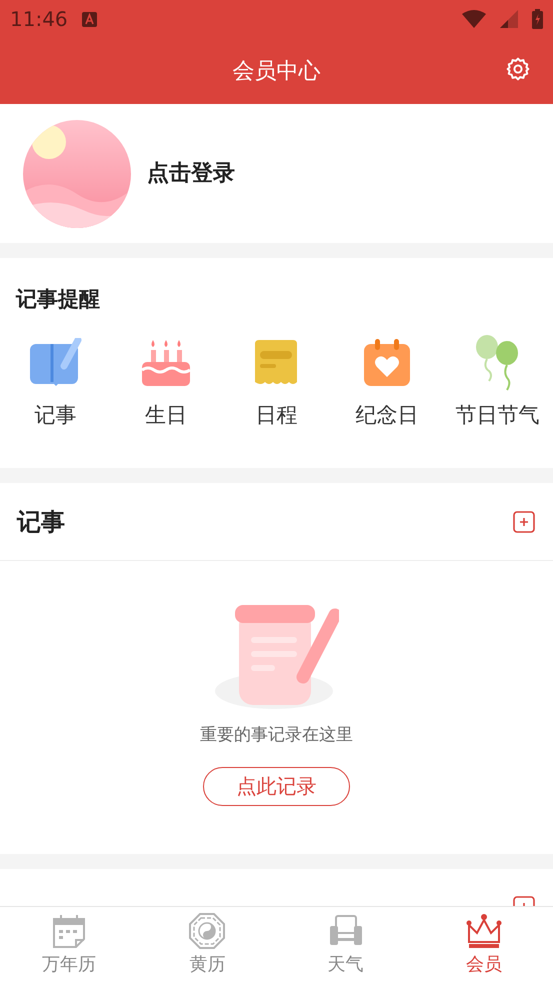 This screenshot has height=984, width=553. Describe the element at coordinates (165, 363) in the screenshot. I see `cake-icon` at that location.